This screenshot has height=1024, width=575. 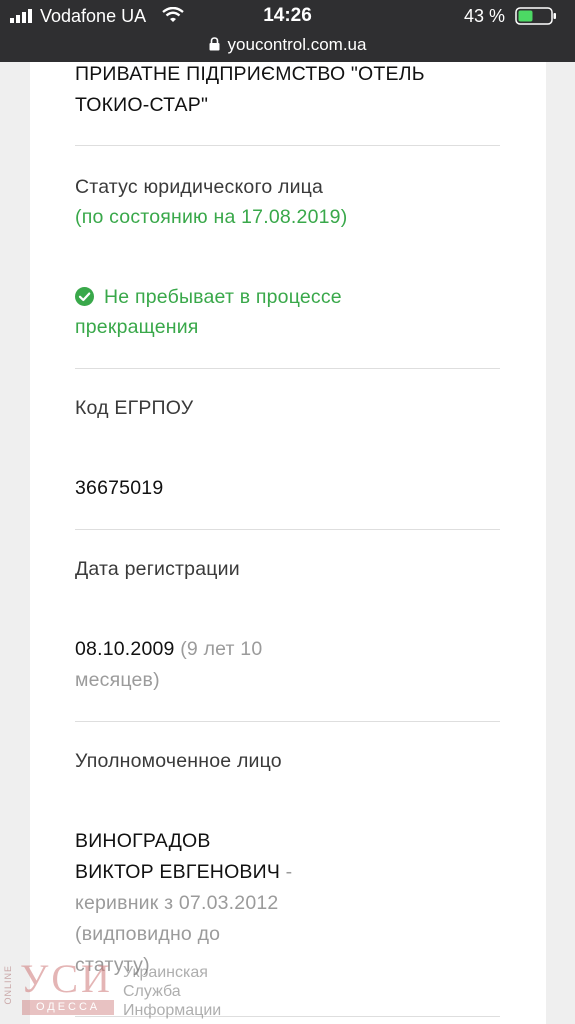 I want to click on registration-age-line2: месяцев), so click(x=117, y=680).